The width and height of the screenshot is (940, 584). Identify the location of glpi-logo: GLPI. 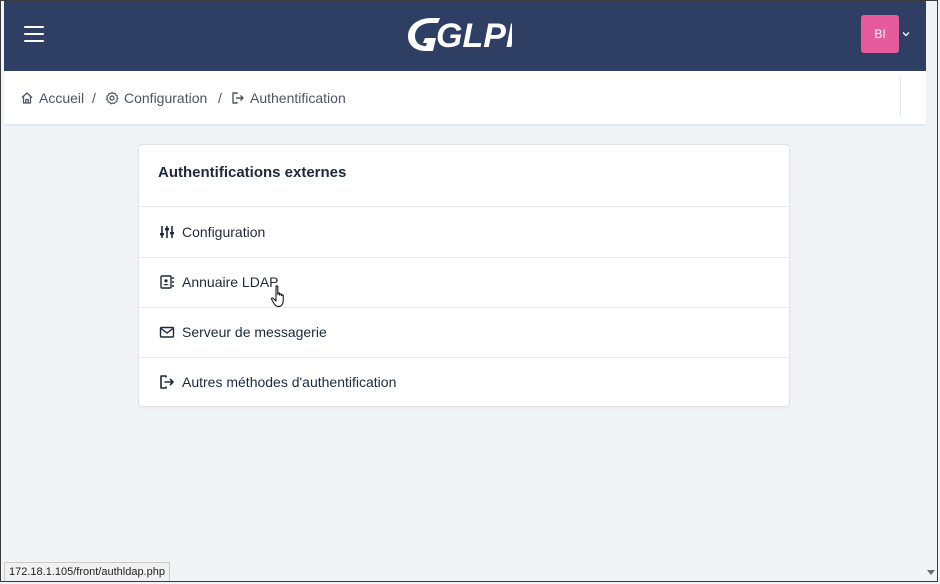
(457, 34).